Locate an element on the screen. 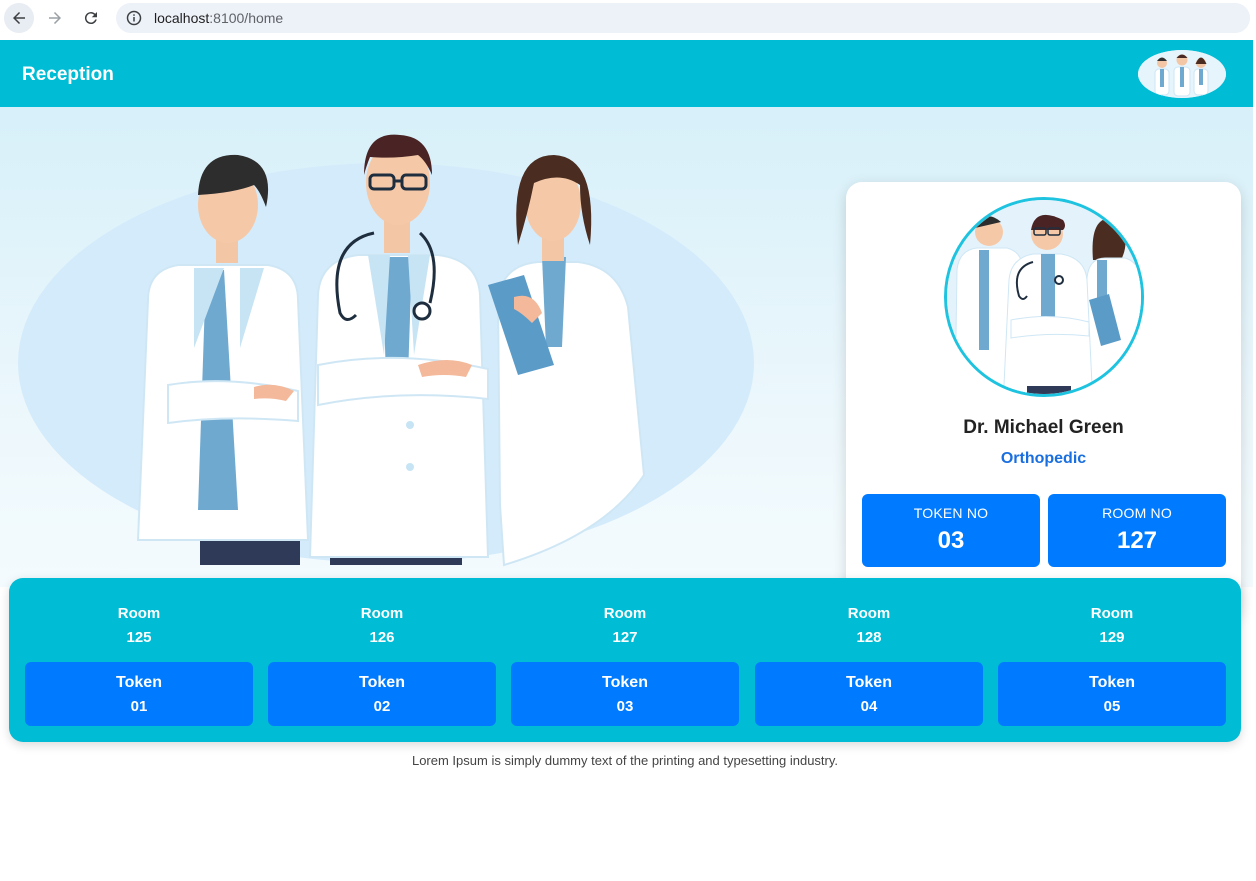 The width and height of the screenshot is (1256, 881). room-number: 127 is located at coordinates (625, 637).